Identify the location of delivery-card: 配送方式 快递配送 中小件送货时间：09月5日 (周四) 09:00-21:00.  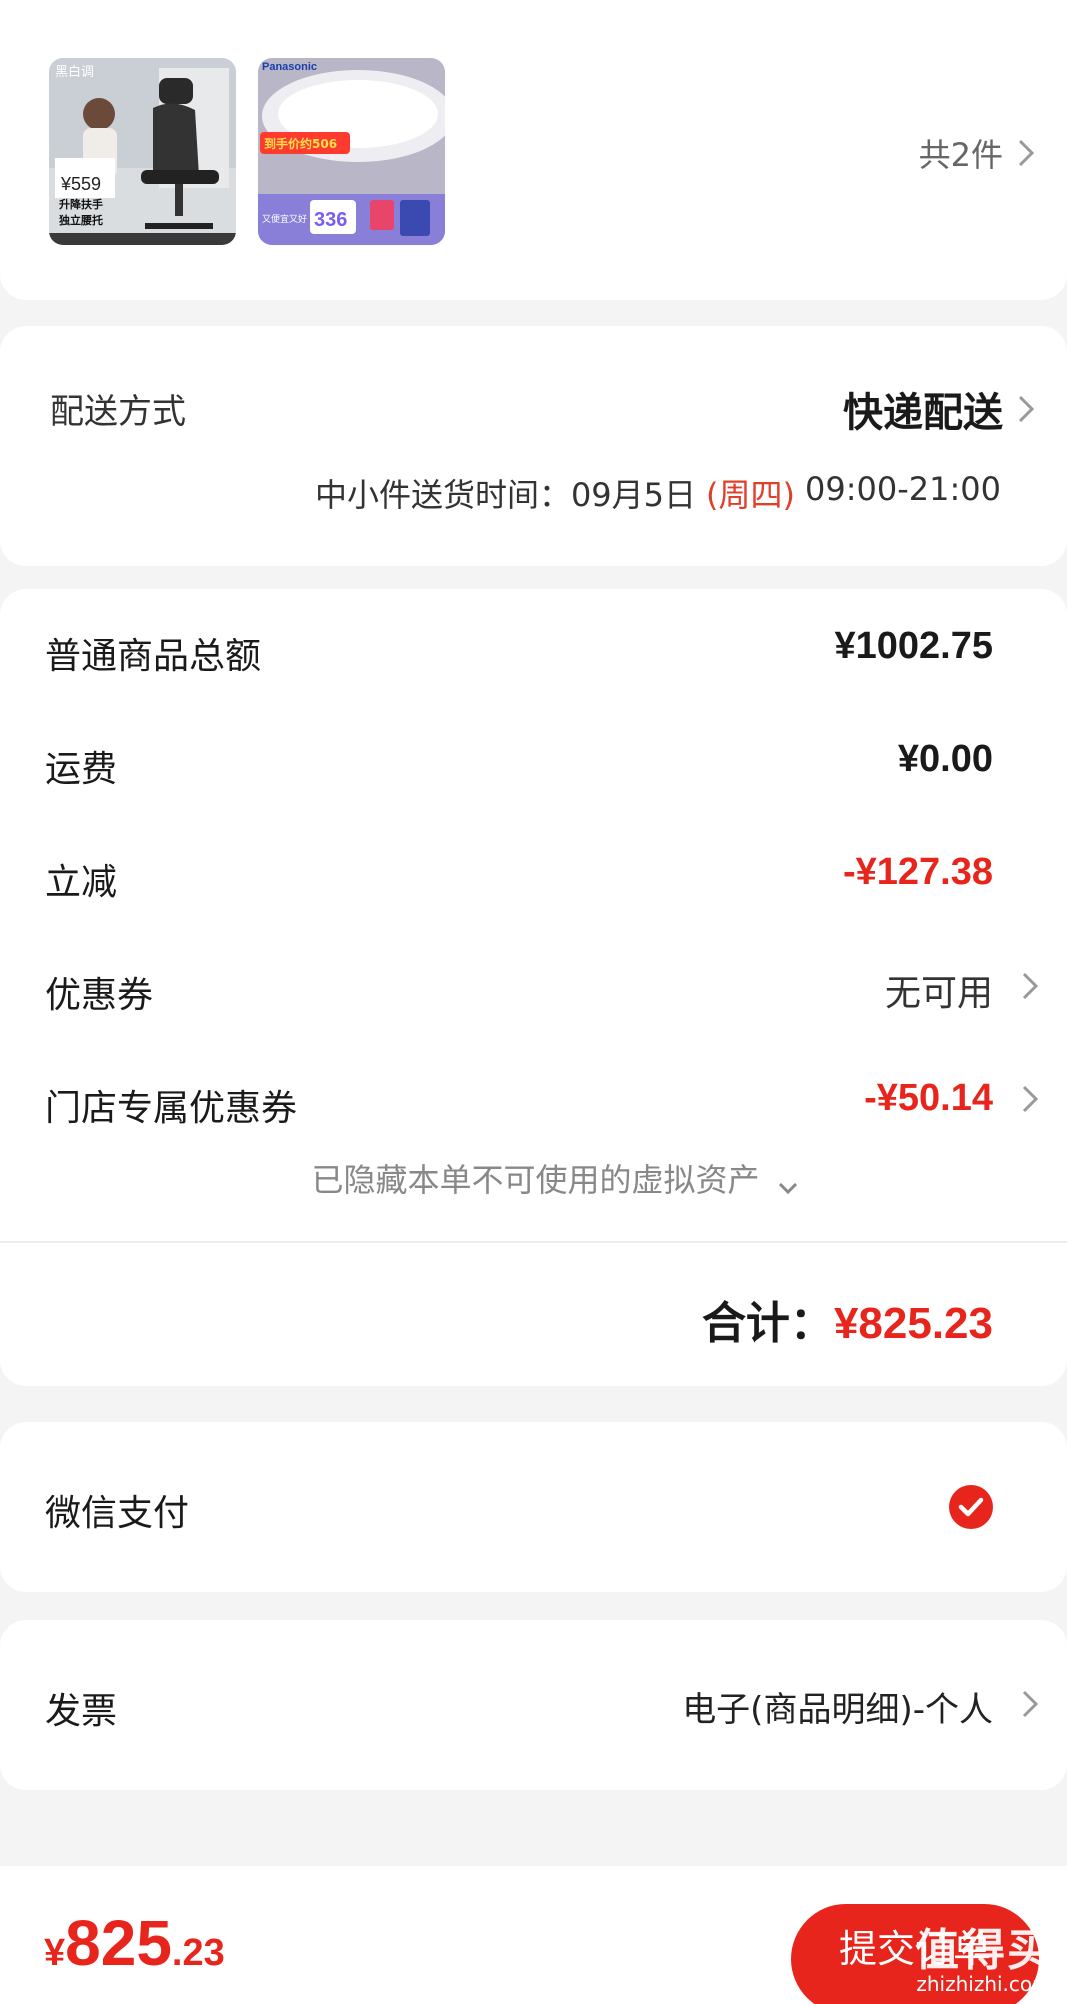
(533, 446).